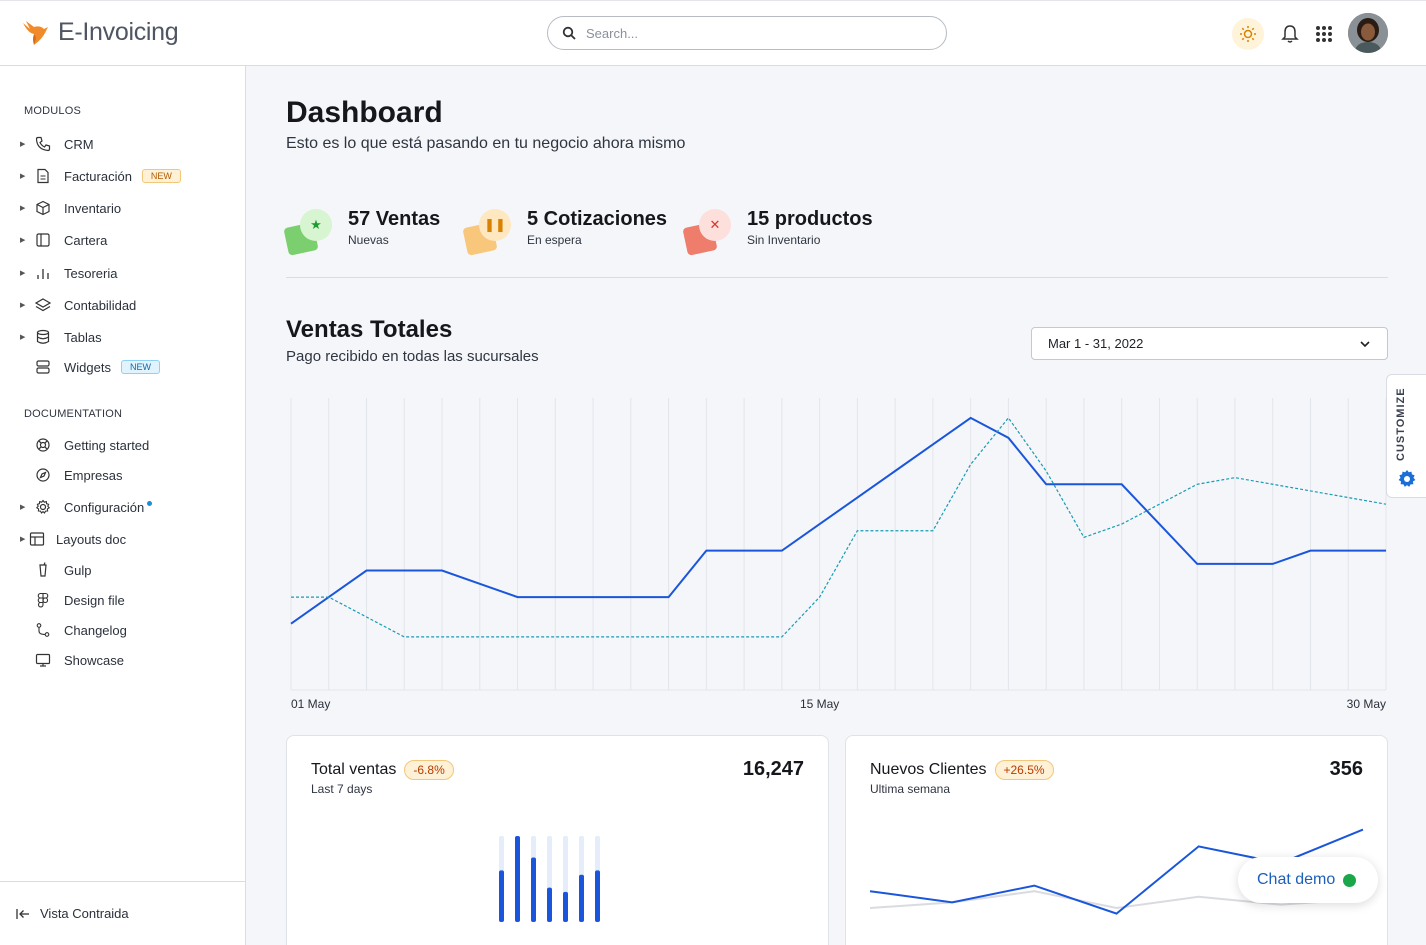 The width and height of the screenshot is (1426, 945). I want to click on sidebar-item-getting-started: Getting started, so click(84, 445).